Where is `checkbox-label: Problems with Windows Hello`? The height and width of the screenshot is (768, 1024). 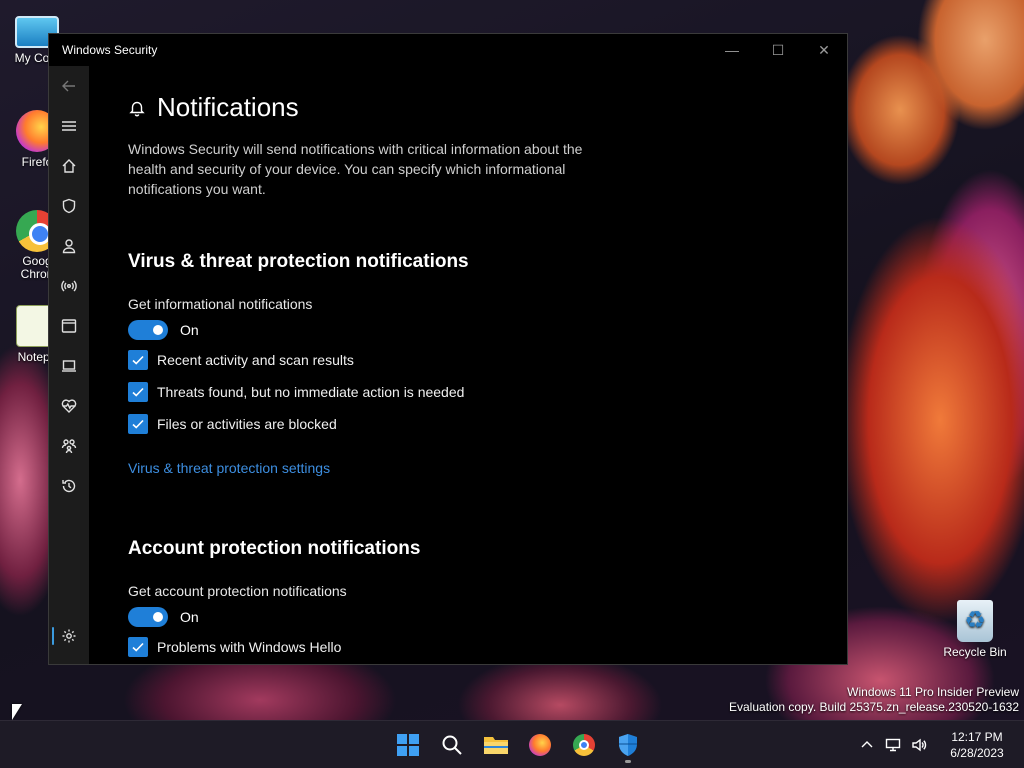 checkbox-label: Problems with Windows Hello is located at coordinates (249, 647).